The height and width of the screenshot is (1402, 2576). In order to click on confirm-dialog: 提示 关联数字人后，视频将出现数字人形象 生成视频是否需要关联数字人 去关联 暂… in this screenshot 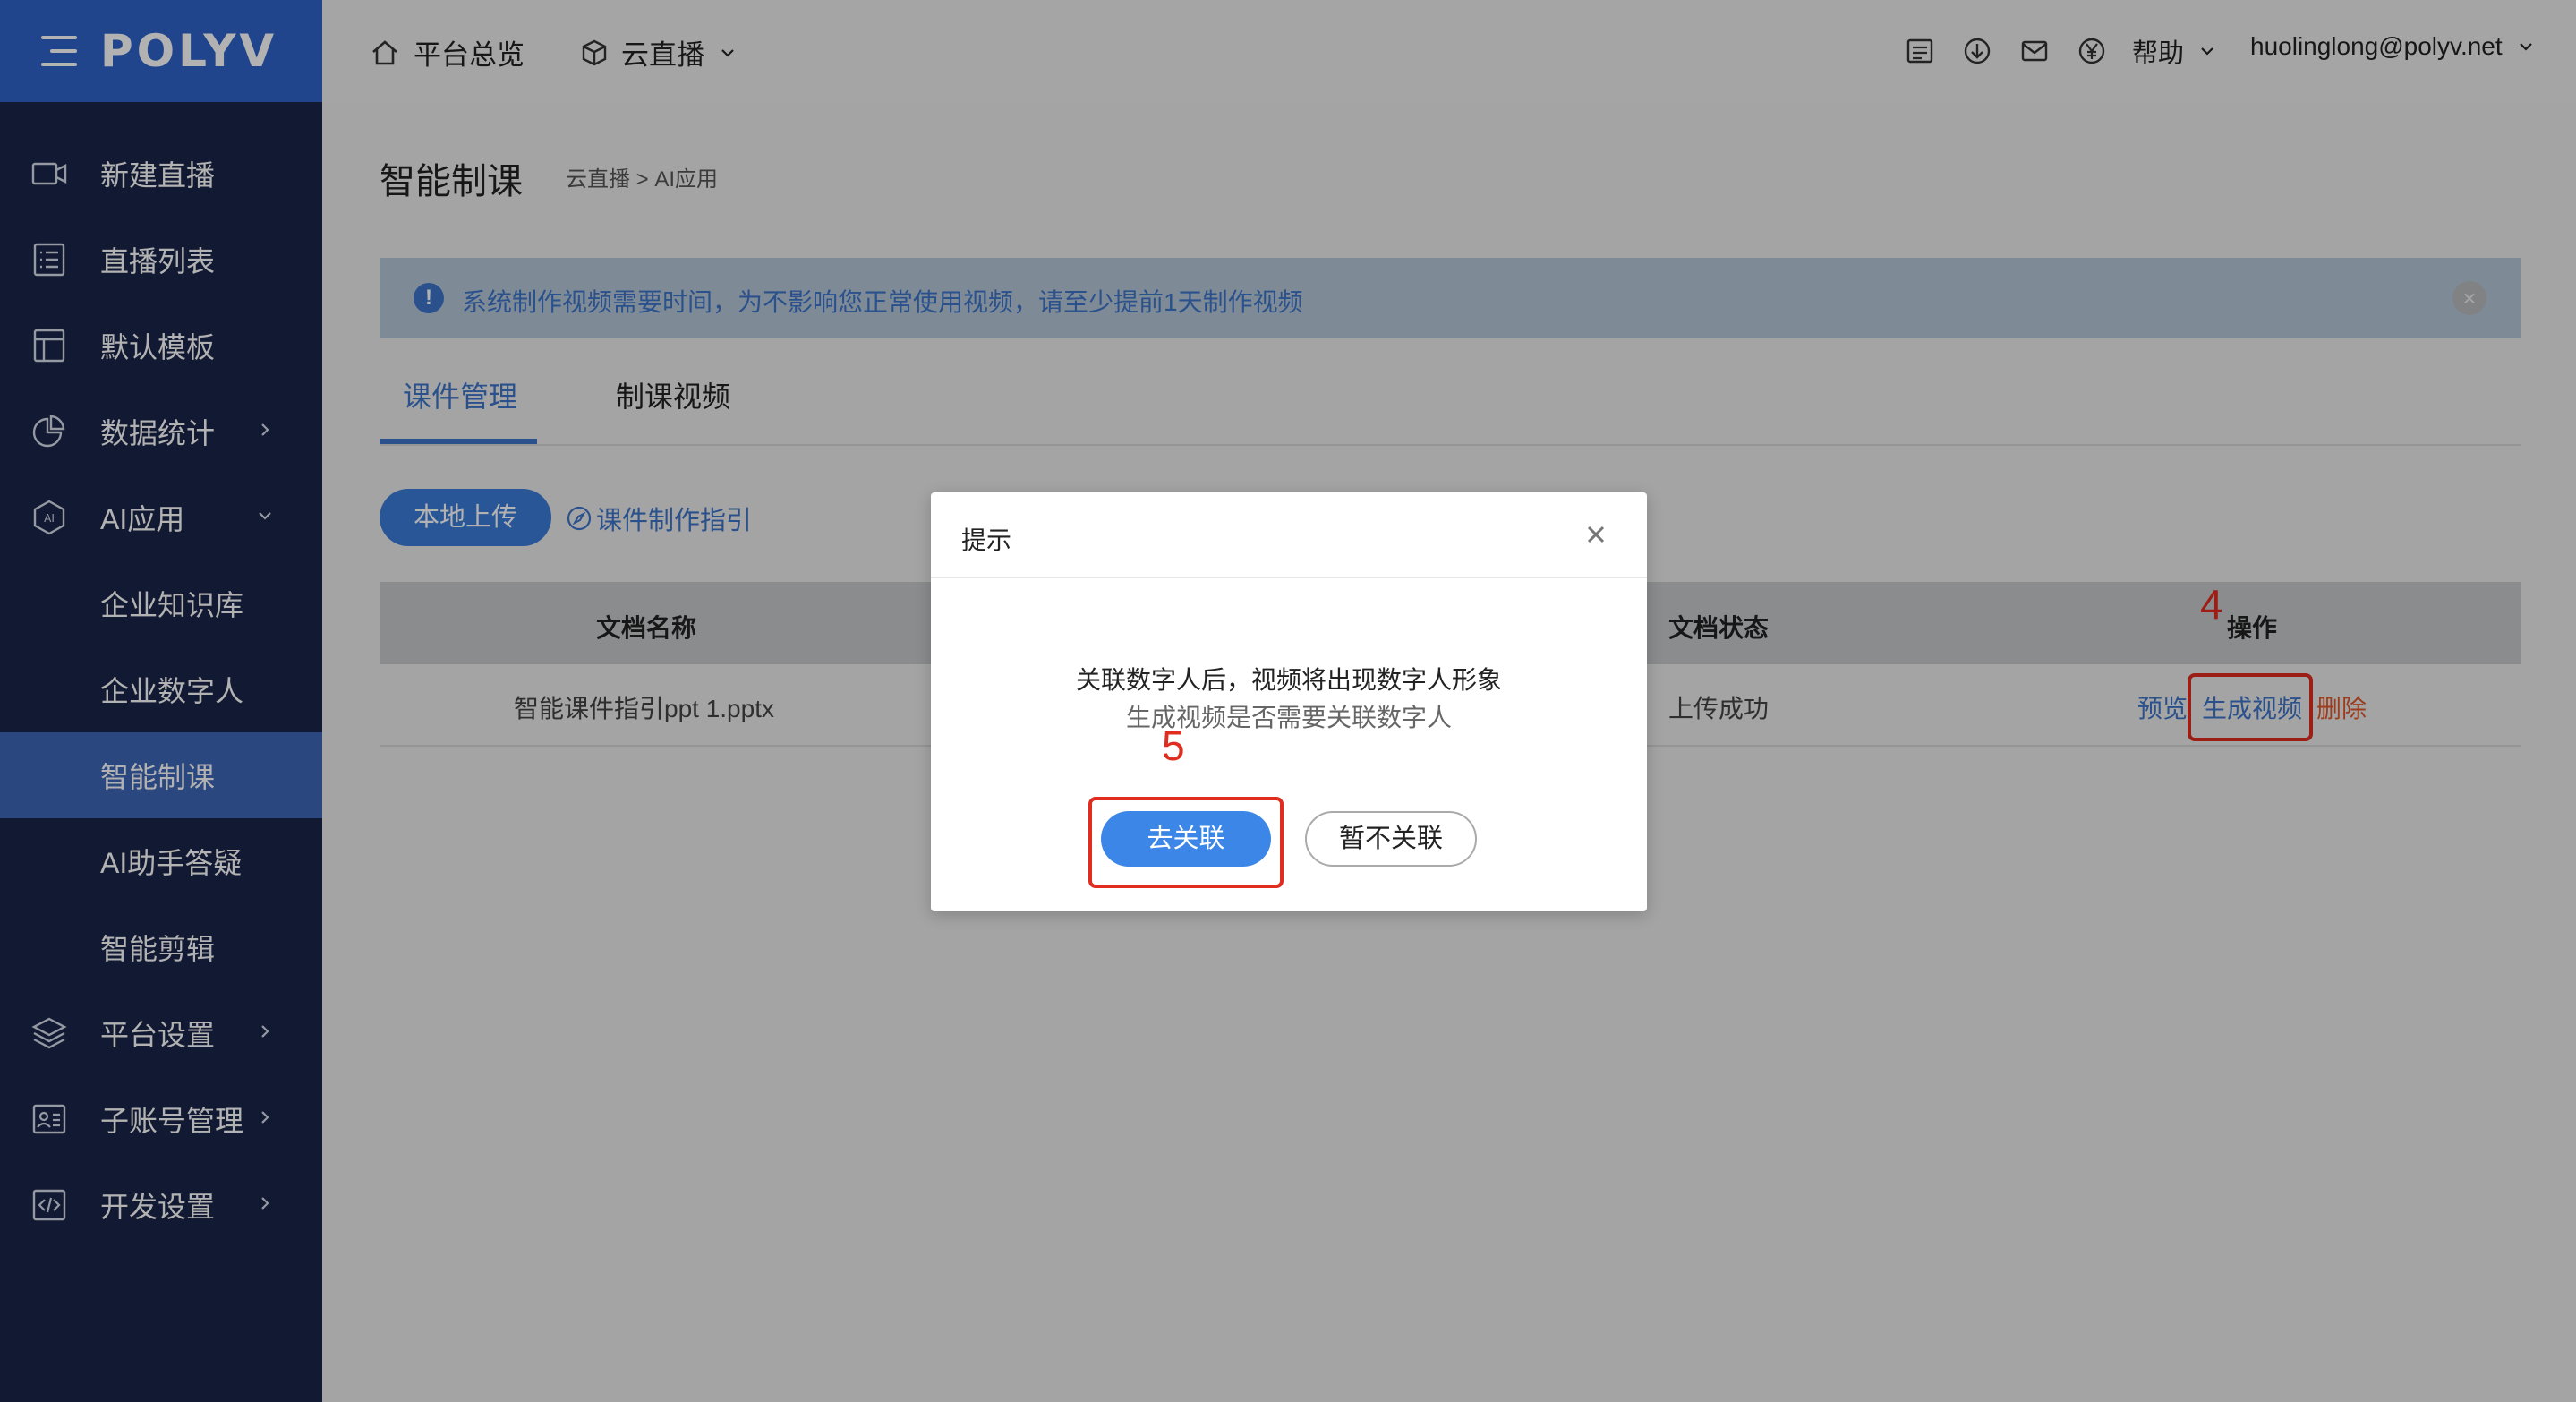, I will do `click(1289, 701)`.